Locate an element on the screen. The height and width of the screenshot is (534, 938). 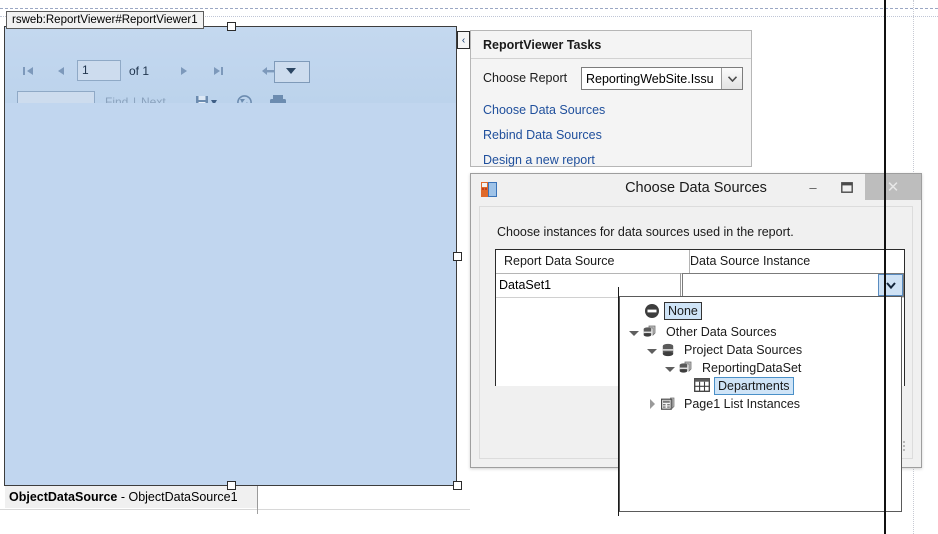
choose-report-combobox: ReportingWebSite.Issu is located at coordinates (662, 78).